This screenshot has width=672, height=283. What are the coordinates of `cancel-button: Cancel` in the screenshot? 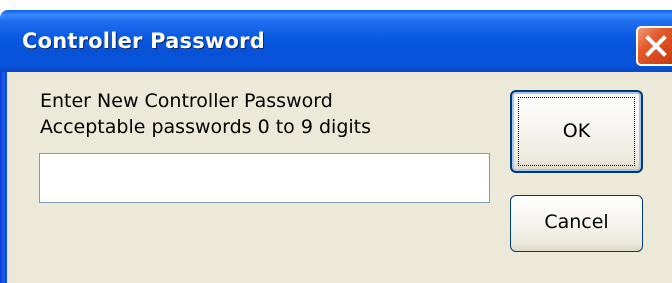 It's located at (576, 223).